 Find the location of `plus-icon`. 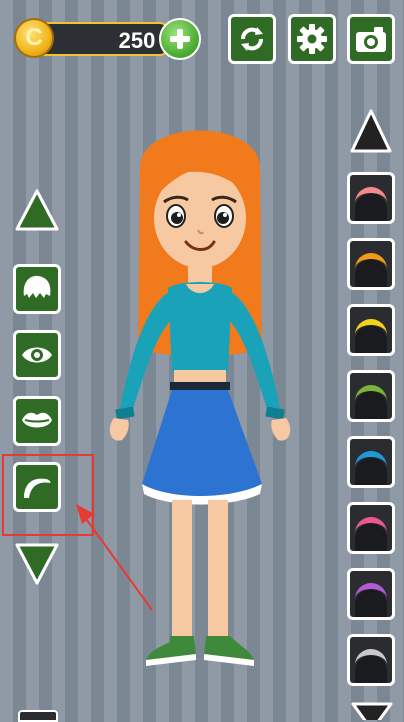

plus-icon is located at coordinates (180, 39).